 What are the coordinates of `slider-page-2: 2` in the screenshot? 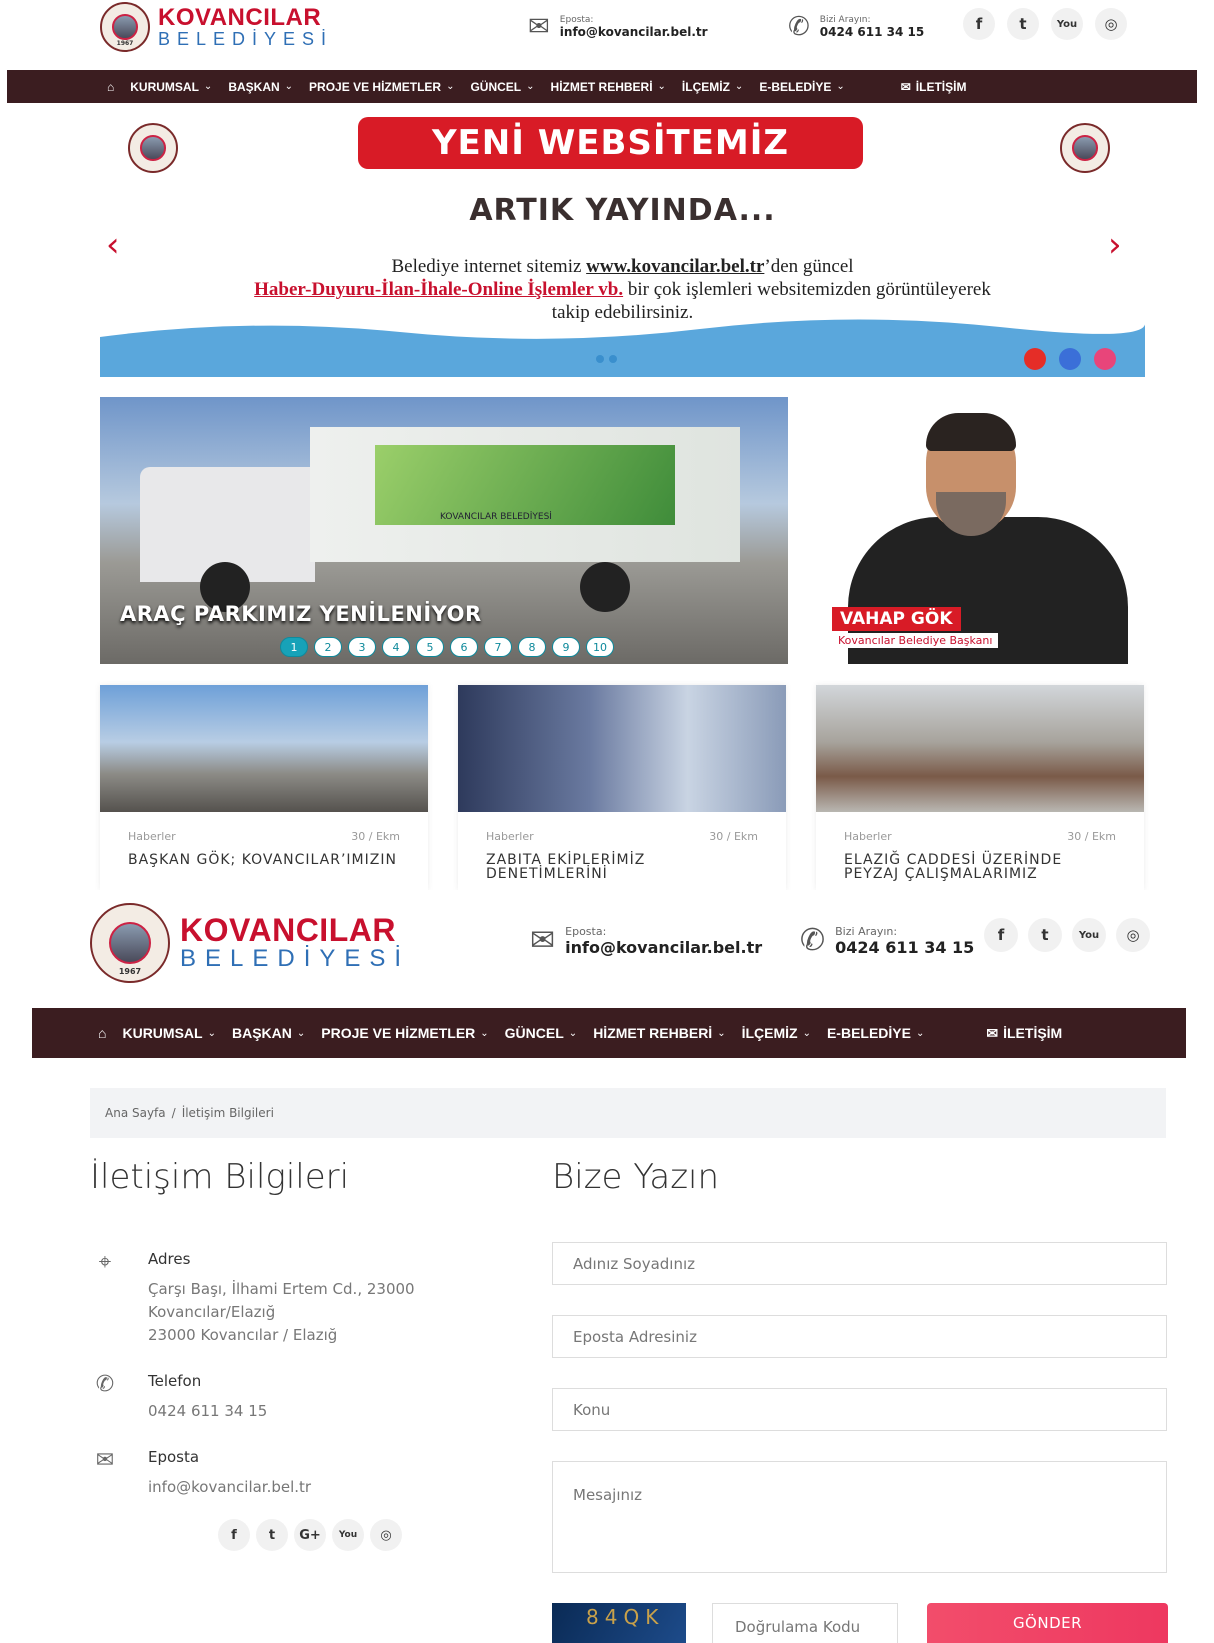 It's located at (328, 647).